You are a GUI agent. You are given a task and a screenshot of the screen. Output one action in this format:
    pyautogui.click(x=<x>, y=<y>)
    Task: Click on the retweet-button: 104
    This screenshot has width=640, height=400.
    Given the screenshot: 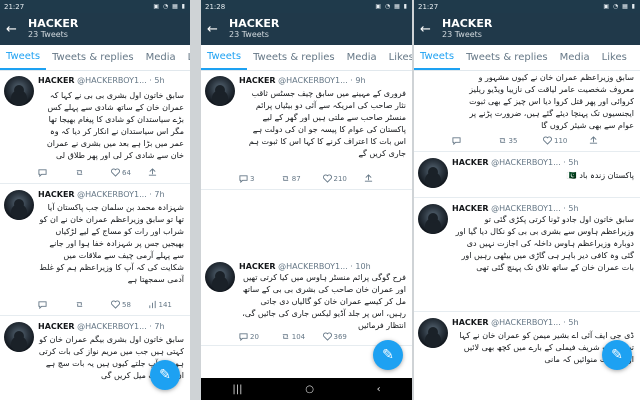 What is the action you would take?
    pyautogui.click(x=302, y=336)
    